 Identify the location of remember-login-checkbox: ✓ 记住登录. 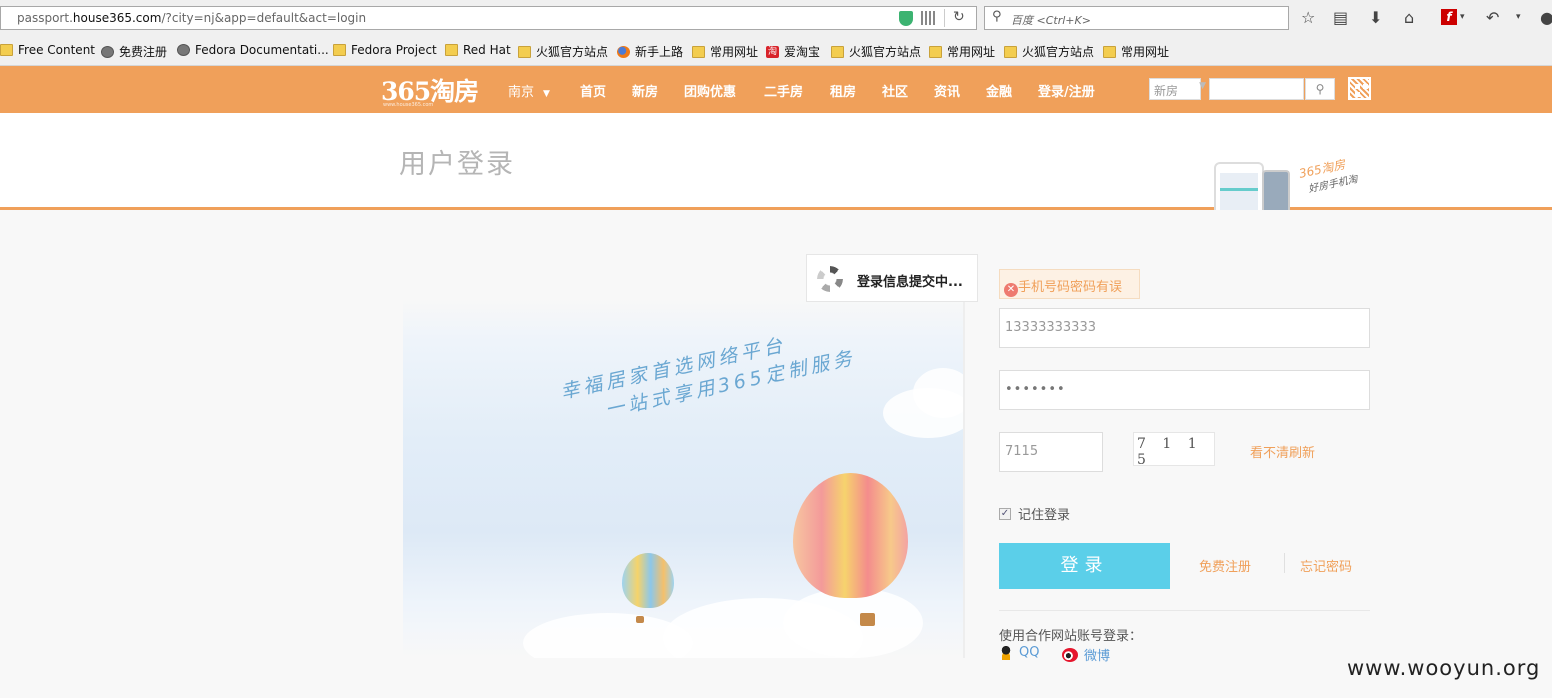
(1034, 513).